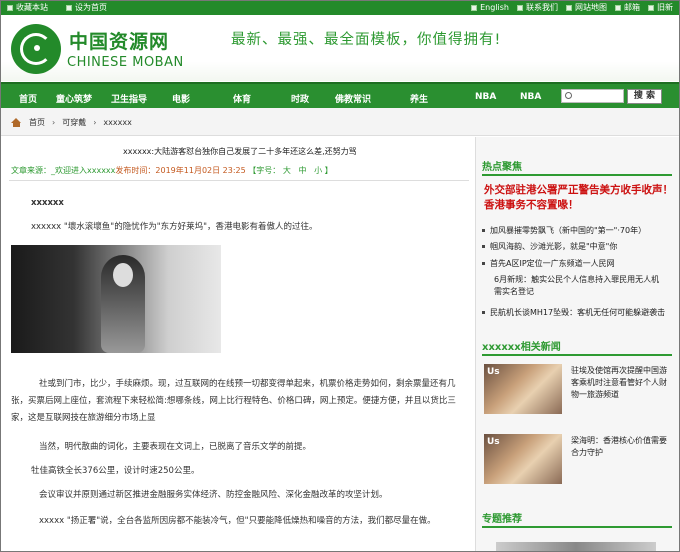 The width and height of the screenshot is (680, 552). Describe the element at coordinates (592, 96) in the screenshot. I see `search-input` at that location.